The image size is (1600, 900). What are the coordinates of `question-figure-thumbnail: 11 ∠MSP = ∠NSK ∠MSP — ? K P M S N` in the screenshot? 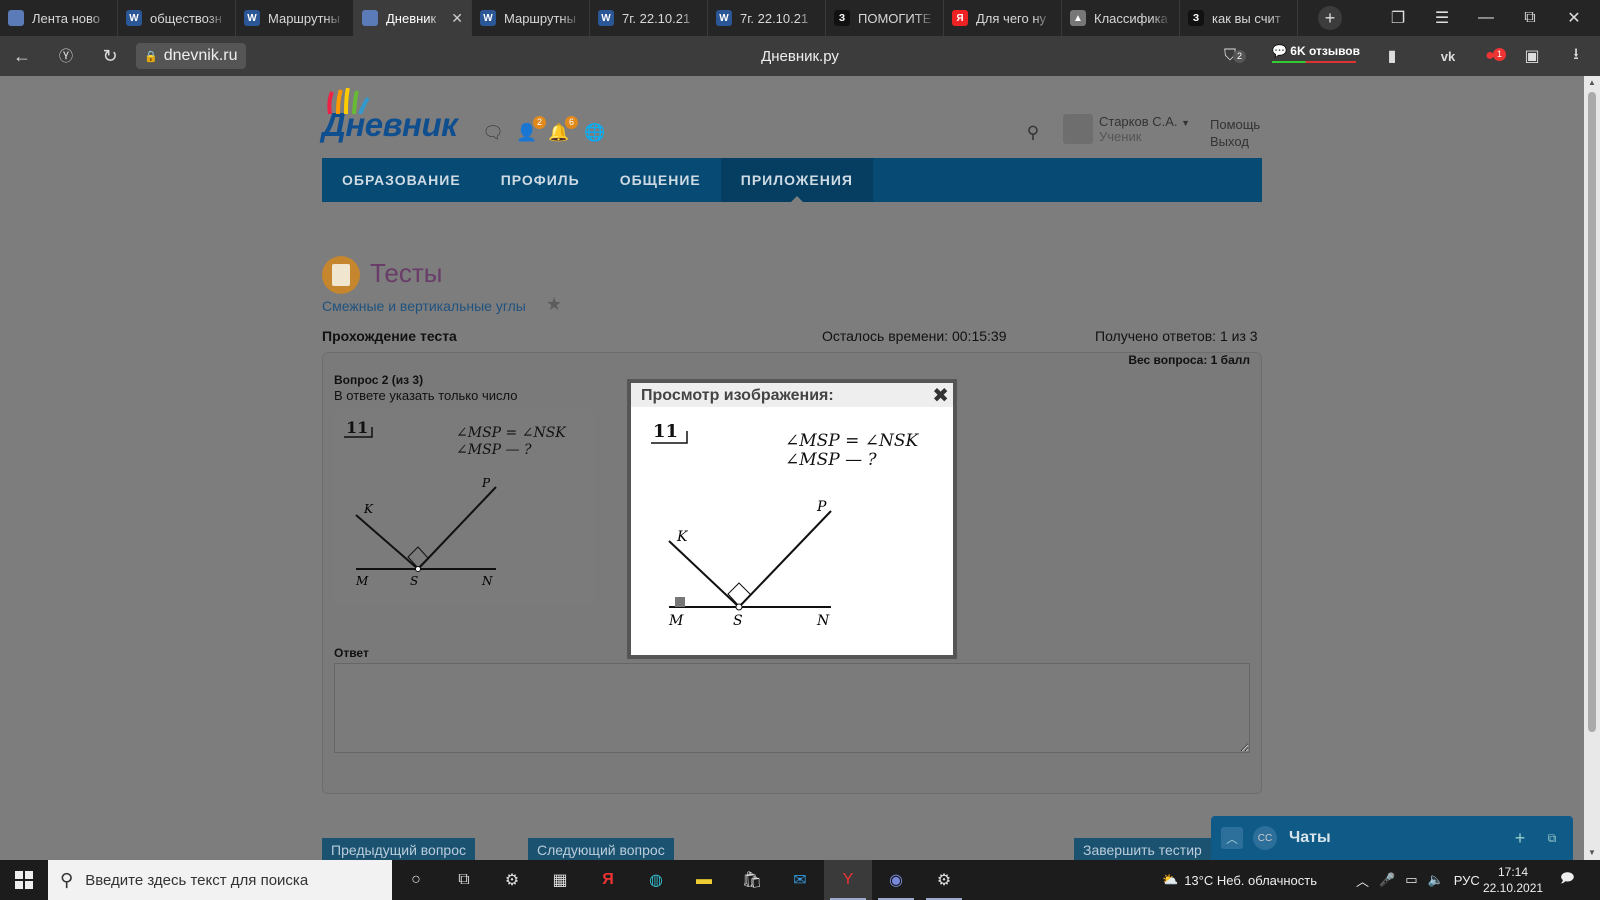 It's located at (464, 506).